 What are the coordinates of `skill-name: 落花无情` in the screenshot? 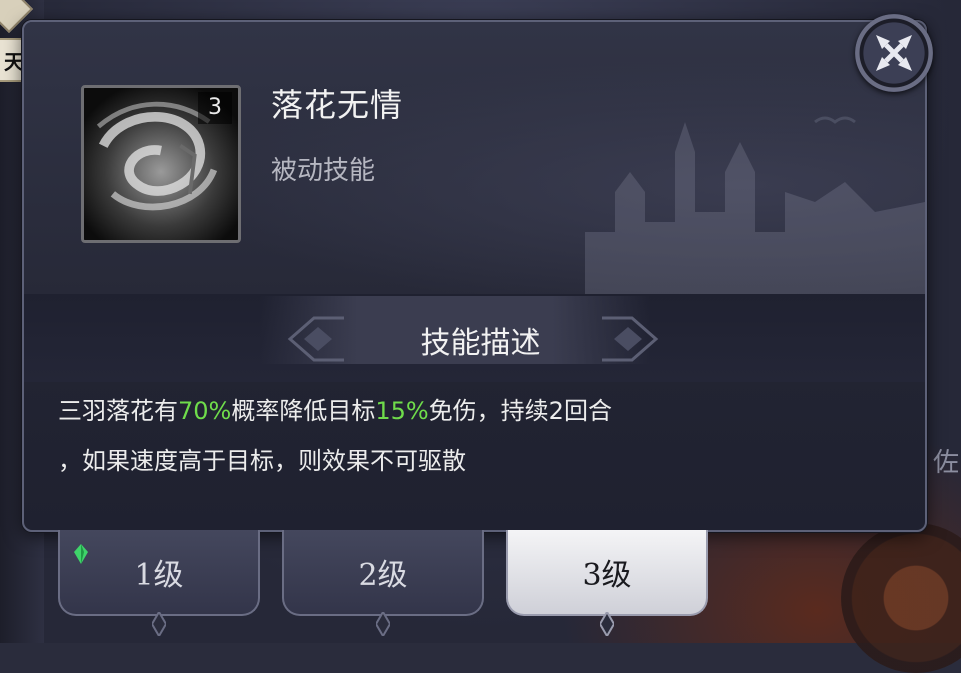 It's located at (337, 105).